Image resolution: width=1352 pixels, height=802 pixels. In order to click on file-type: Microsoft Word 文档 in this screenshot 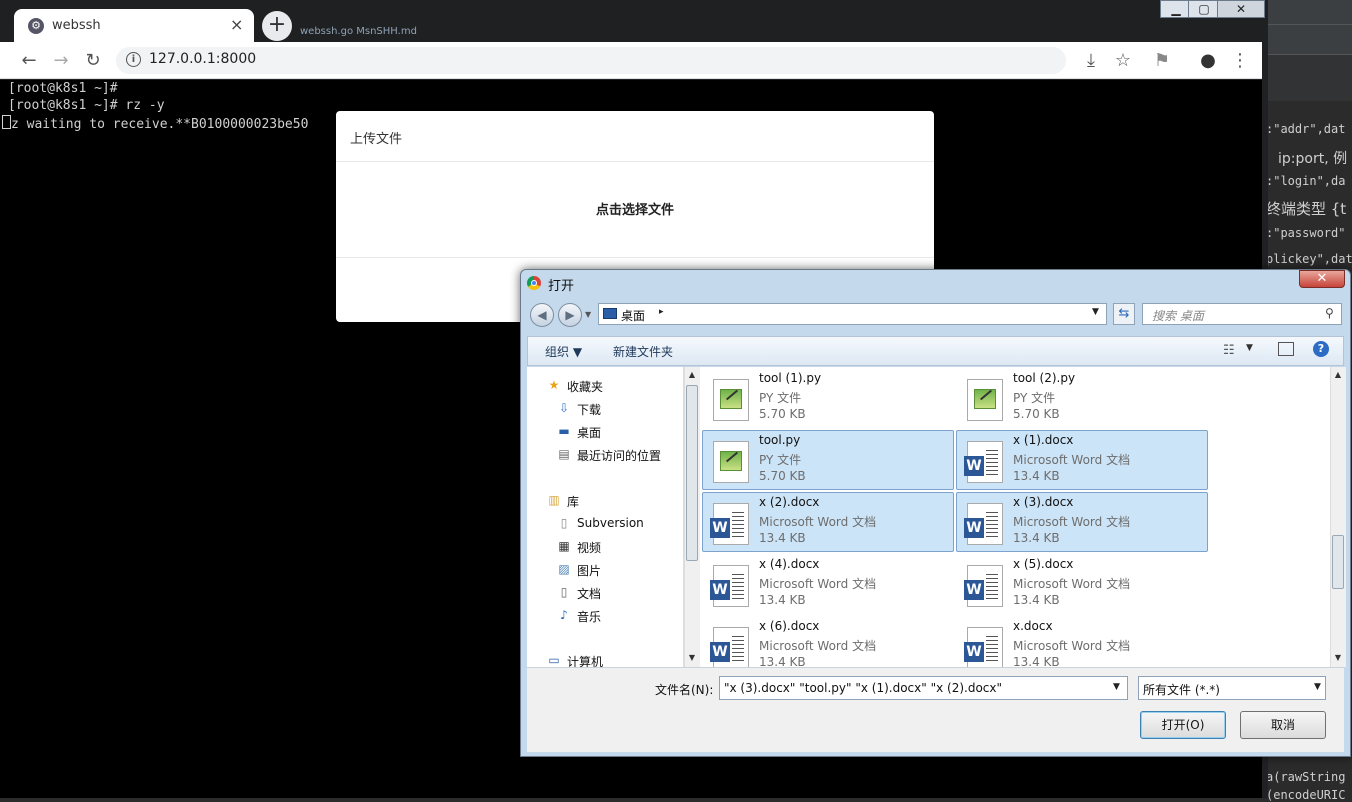, I will do `click(1072, 646)`.